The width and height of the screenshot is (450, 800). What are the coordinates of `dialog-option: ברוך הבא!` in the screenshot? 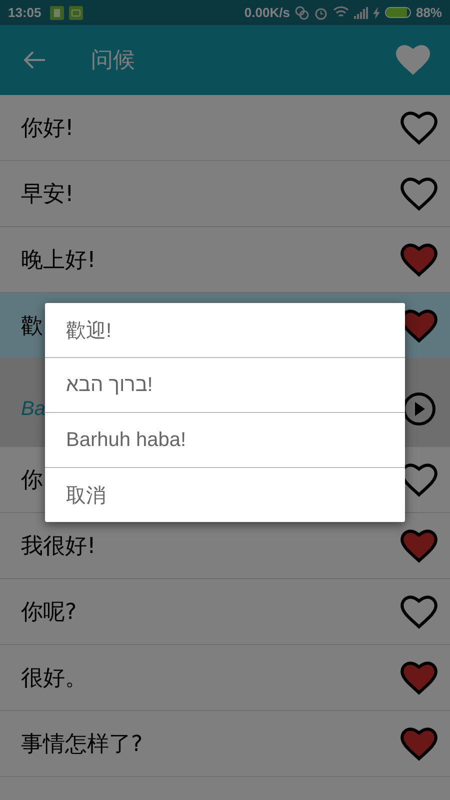 It's located at (225, 385).